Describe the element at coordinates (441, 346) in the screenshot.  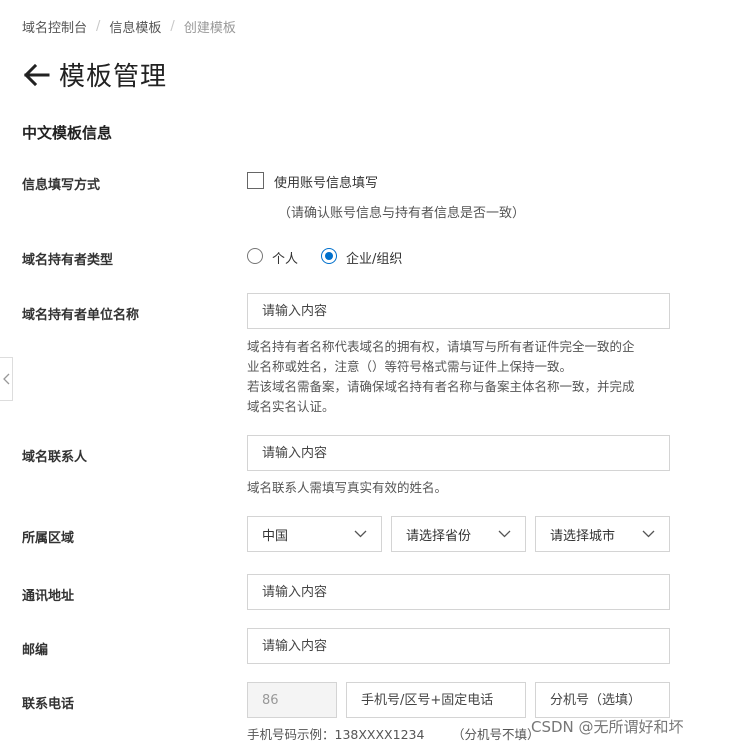
I see `org-name-help-line: 域名持有者名称代表域名的拥有权，请填写与所有者证件完全一致的企` at that location.